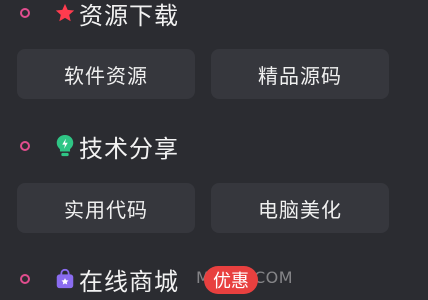 This screenshot has height=300, width=428. I want to click on premium-source-code-button: 精品源码, so click(300, 74).